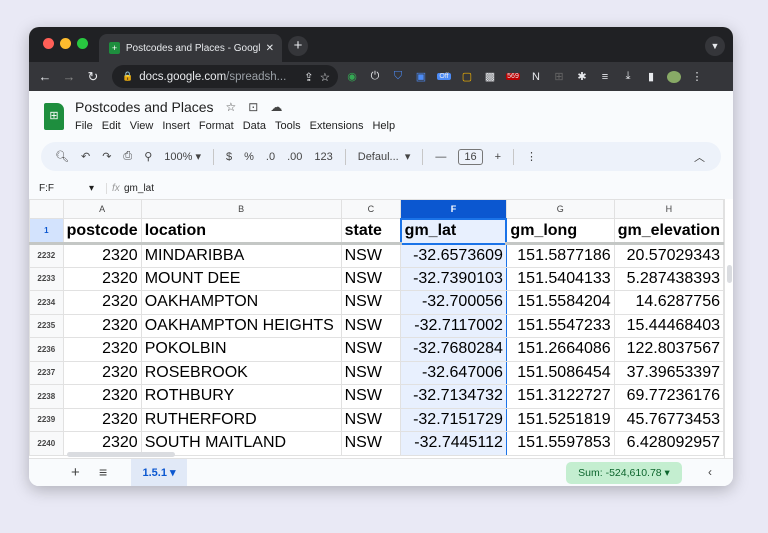 The width and height of the screenshot is (768, 533). Describe the element at coordinates (560, 396) in the screenshot. I see `cell-gm-long: 151.3122727` at that location.